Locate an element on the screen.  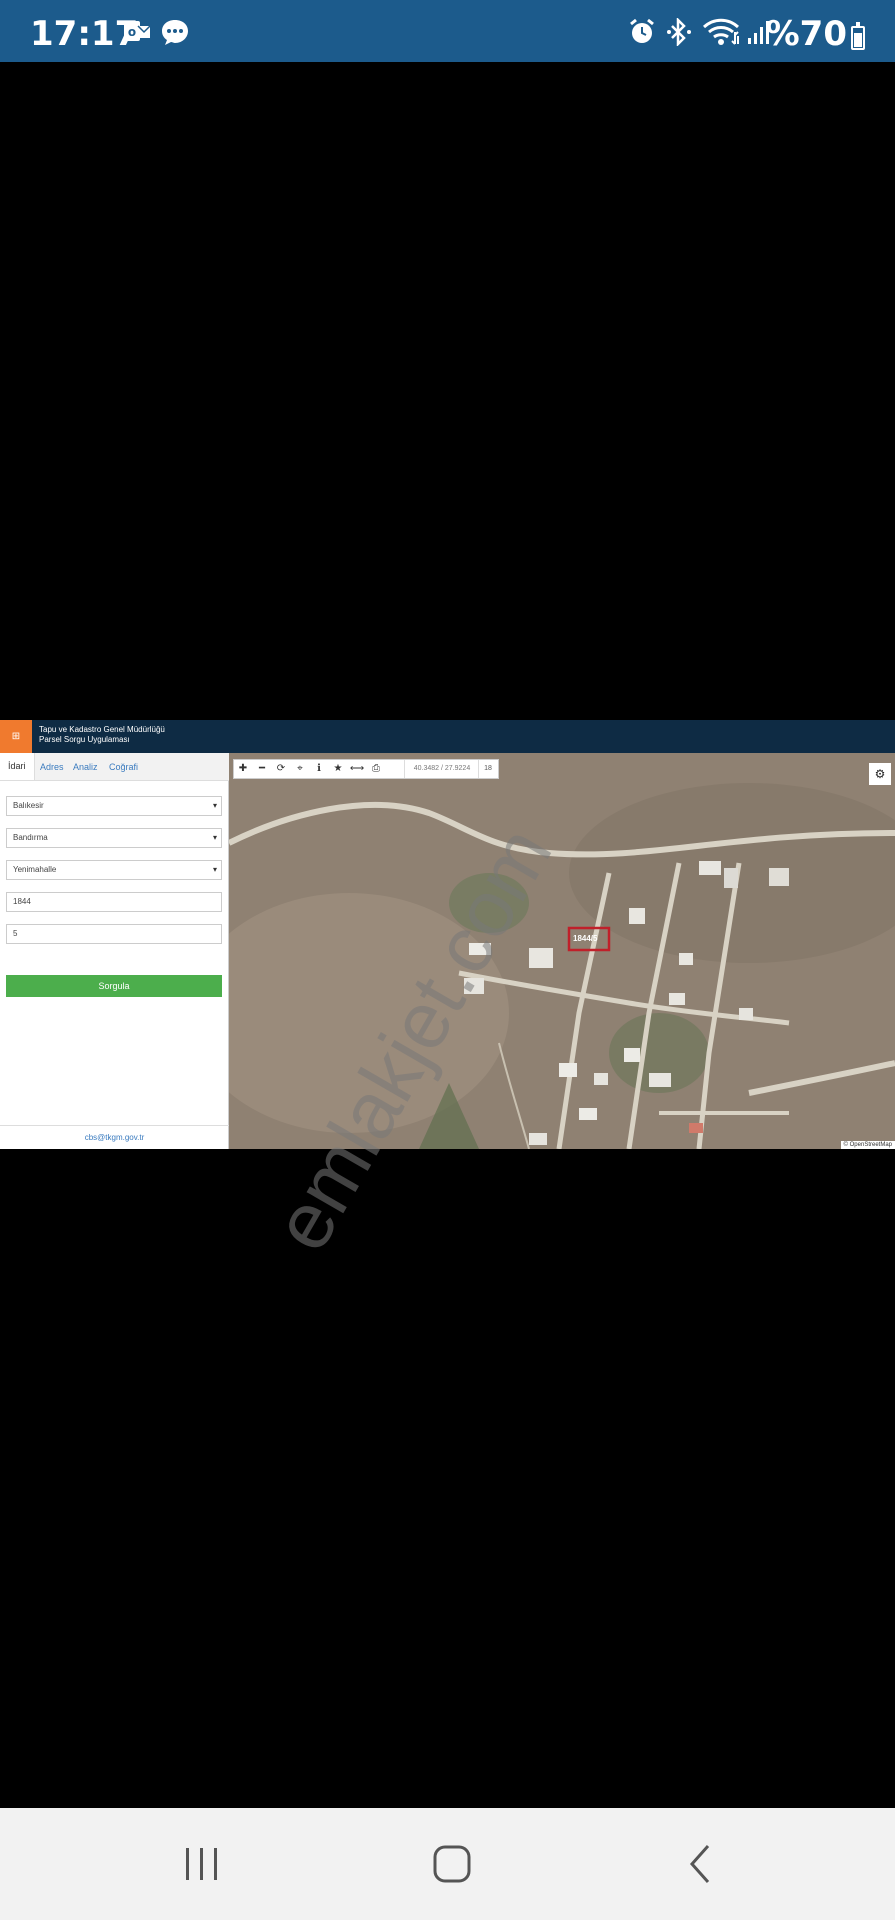
refresh-icon: ⟳ is located at coordinates (281, 769).